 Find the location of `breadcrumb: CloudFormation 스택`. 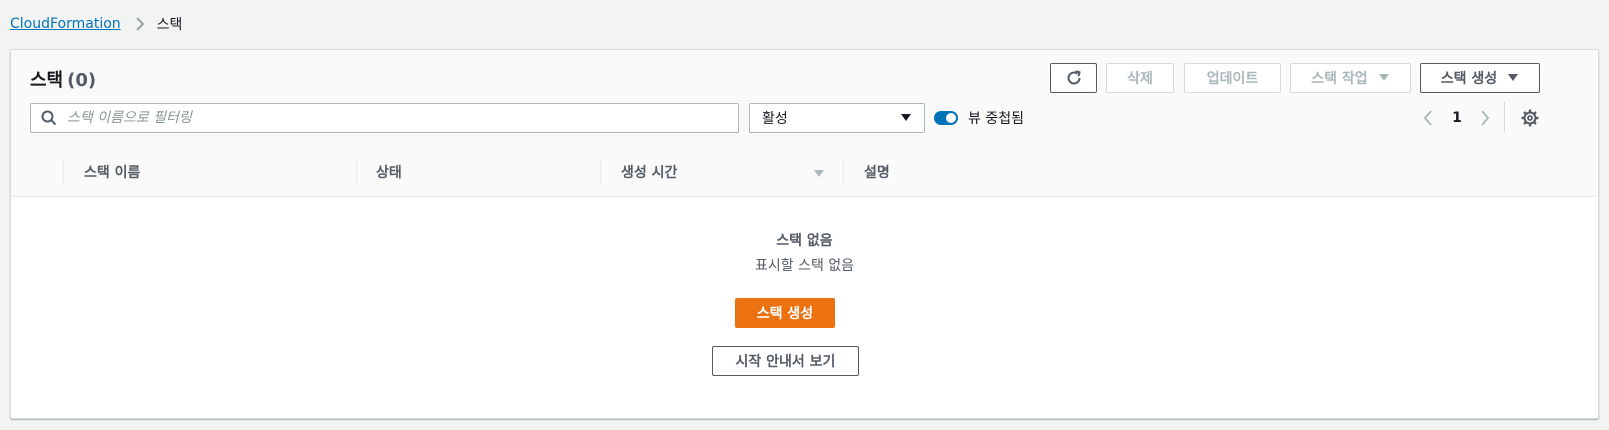

breadcrumb: CloudFormation 스택 is located at coordinates (96, 24).